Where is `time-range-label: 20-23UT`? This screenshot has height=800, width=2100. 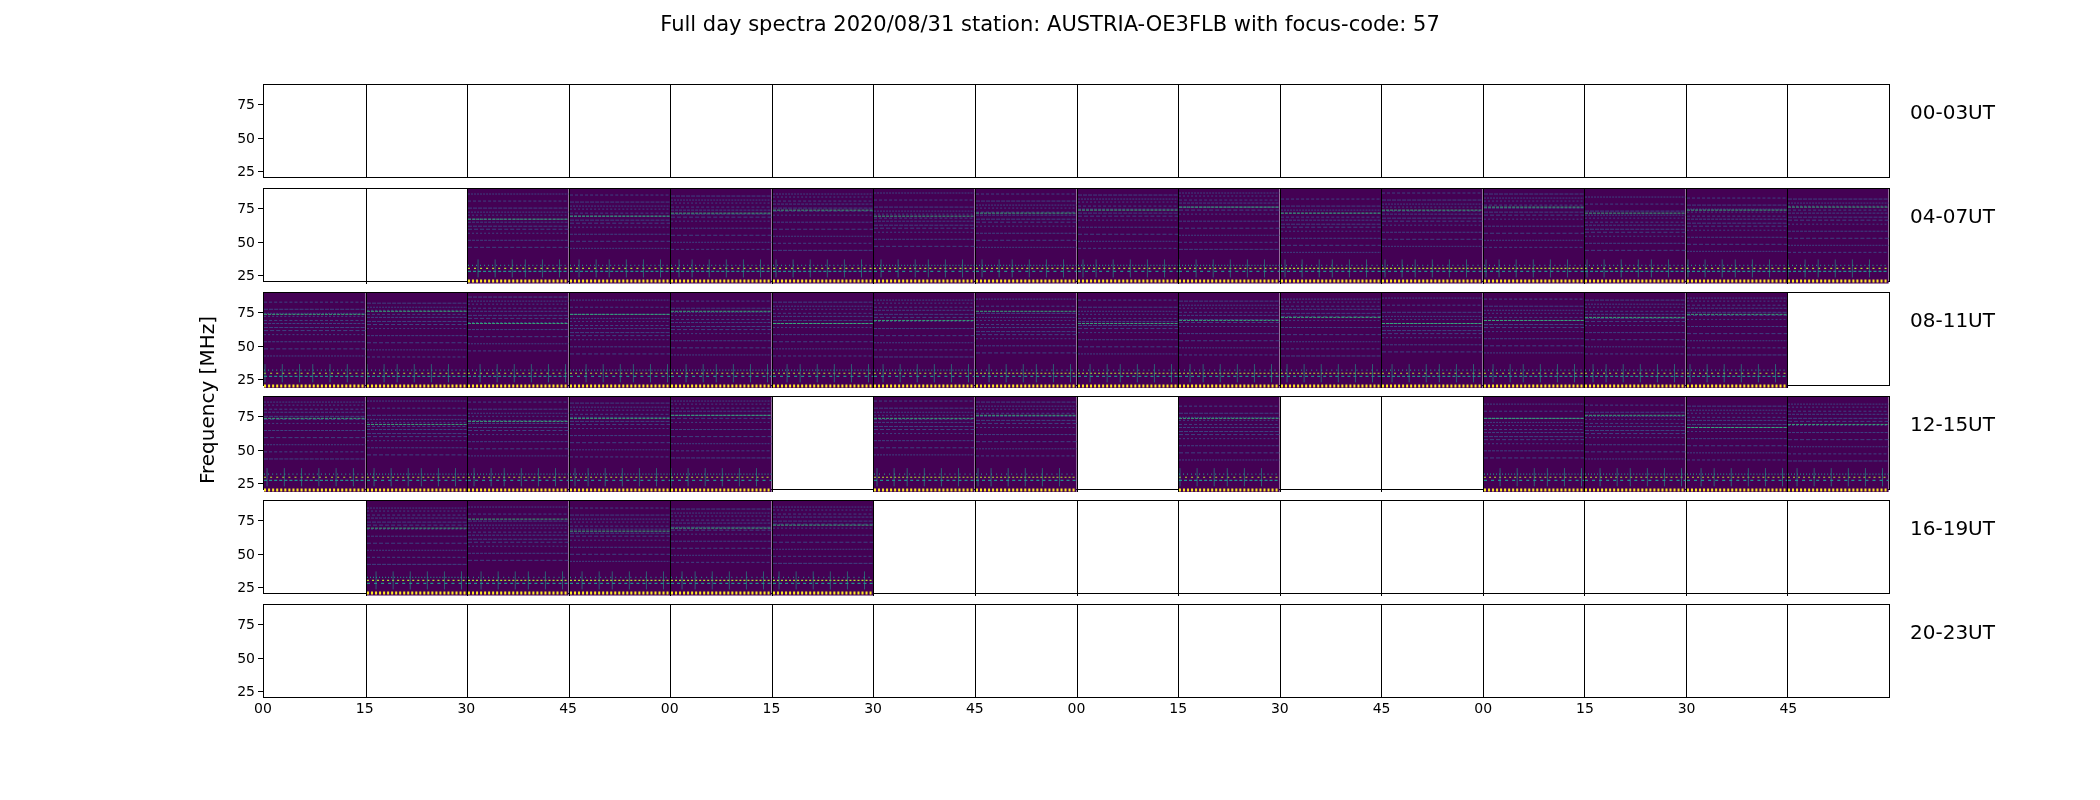
time-range-label: 20-23UT is located at coordinates (1952, 632).